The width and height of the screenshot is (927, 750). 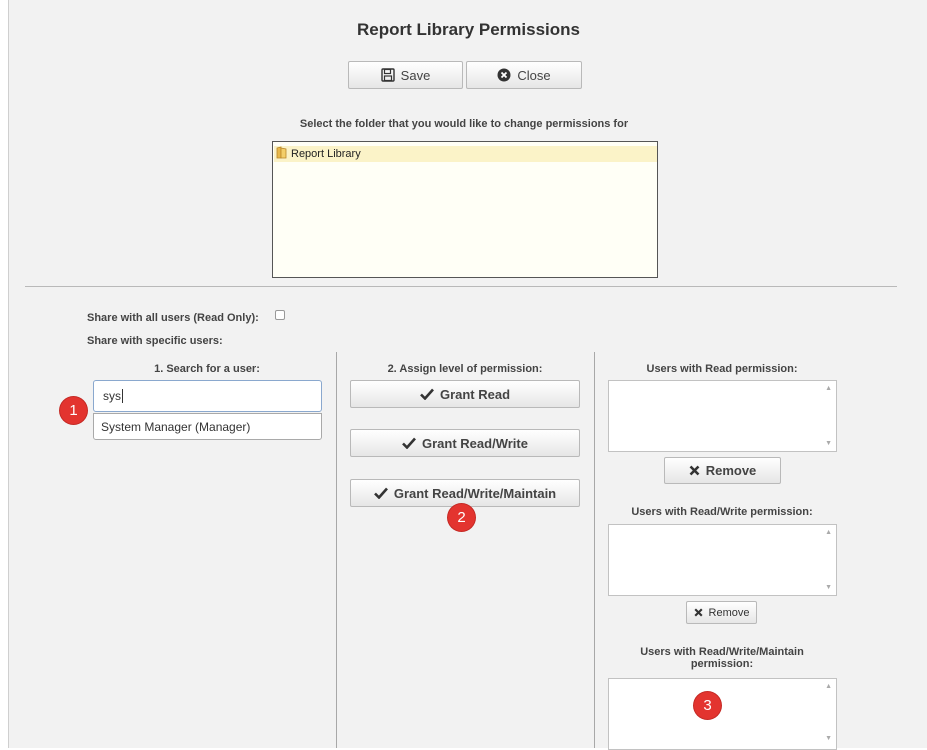 I want to click on step-badge-3: 3, so click(x=707, y=705).